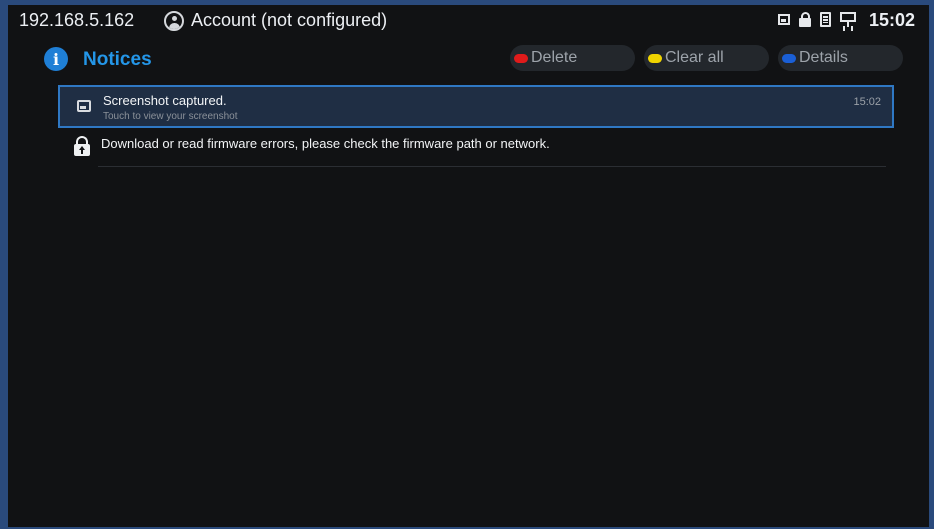  I want to click on notice-subtitle: Touch to view your screenshot, so click(170, 116).